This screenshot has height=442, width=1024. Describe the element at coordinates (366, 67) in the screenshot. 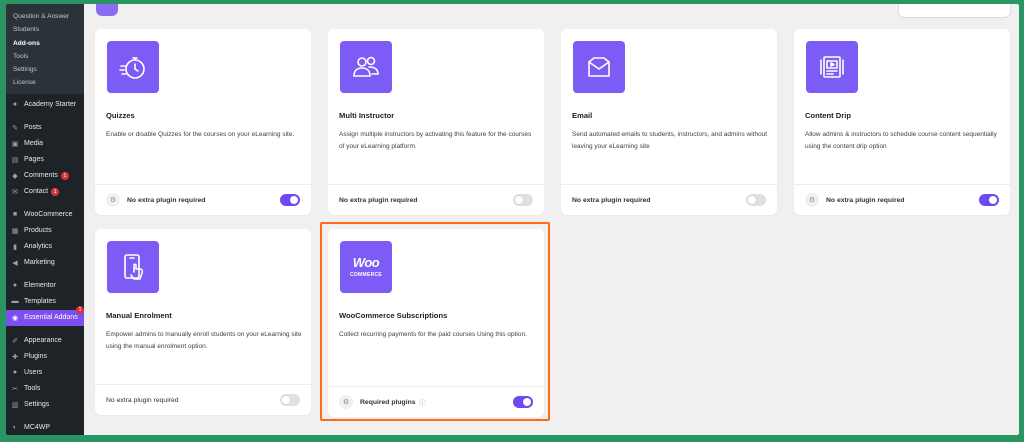

I see `users-group-icon` at that location.